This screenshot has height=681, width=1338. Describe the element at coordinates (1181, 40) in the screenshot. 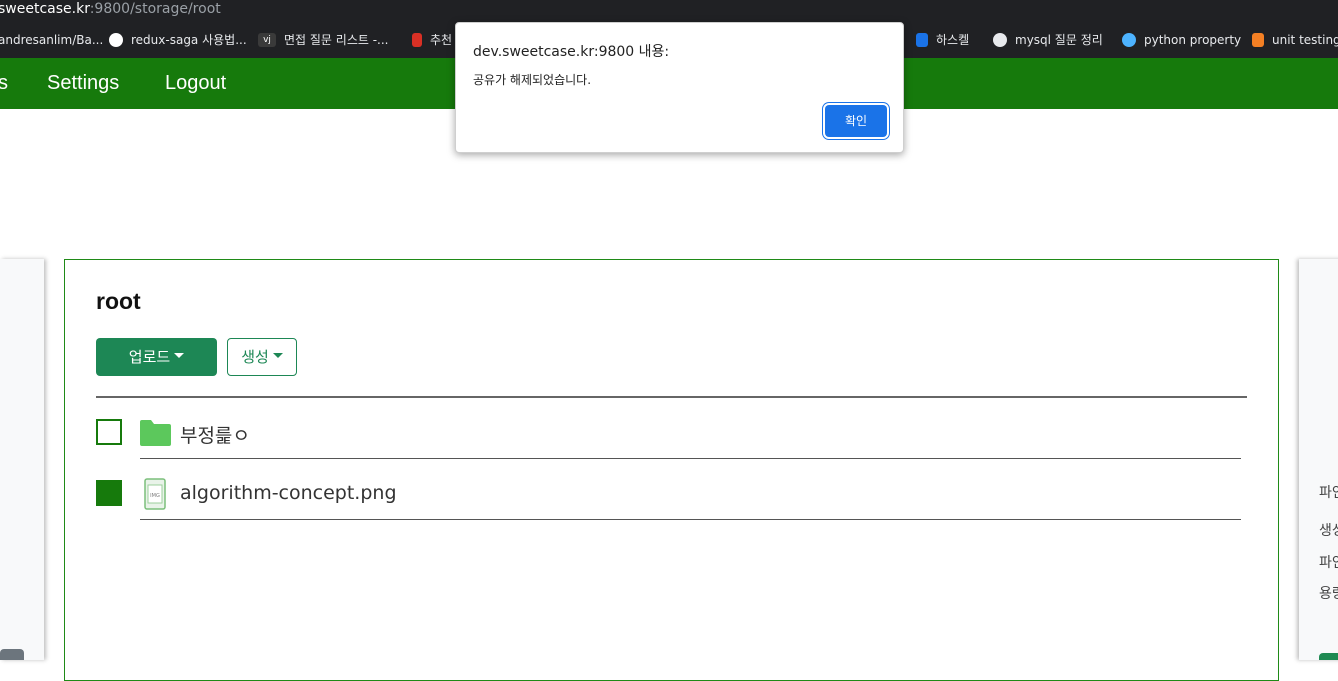

I see `bookmark-7: python property` at that location.